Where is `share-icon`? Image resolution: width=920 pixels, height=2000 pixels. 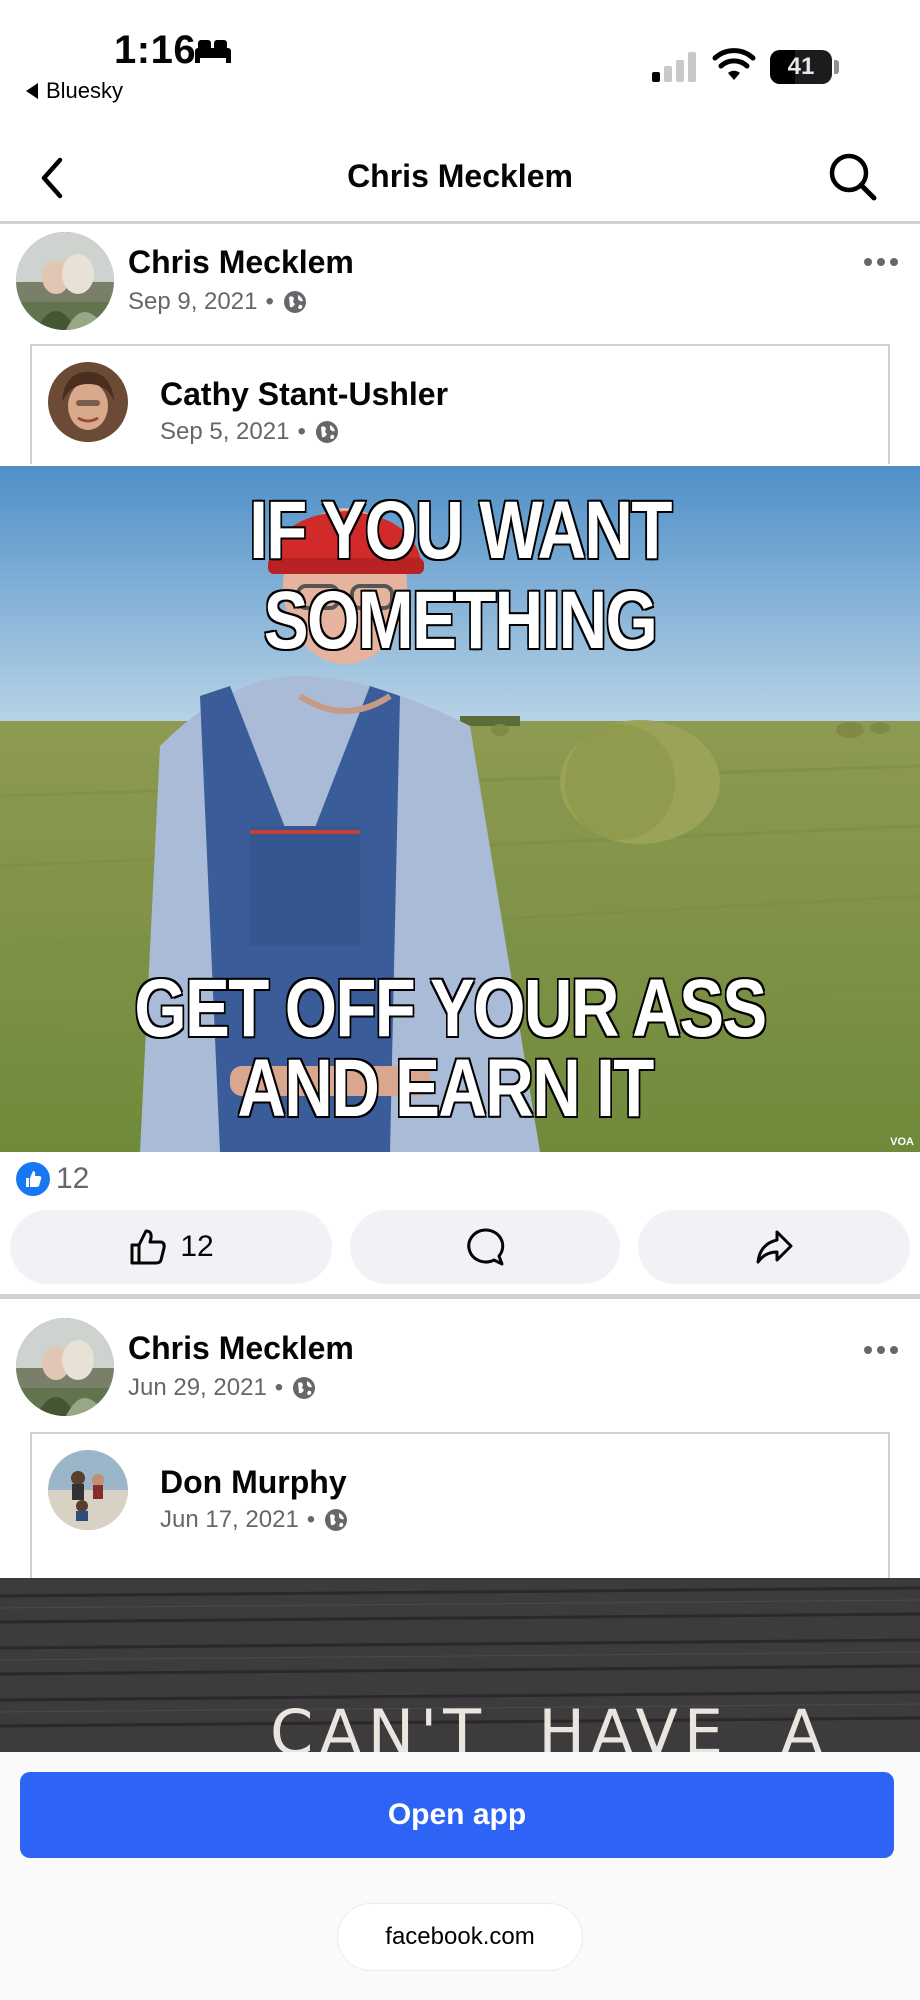
share-icon is located at coordinates (774, 1247).